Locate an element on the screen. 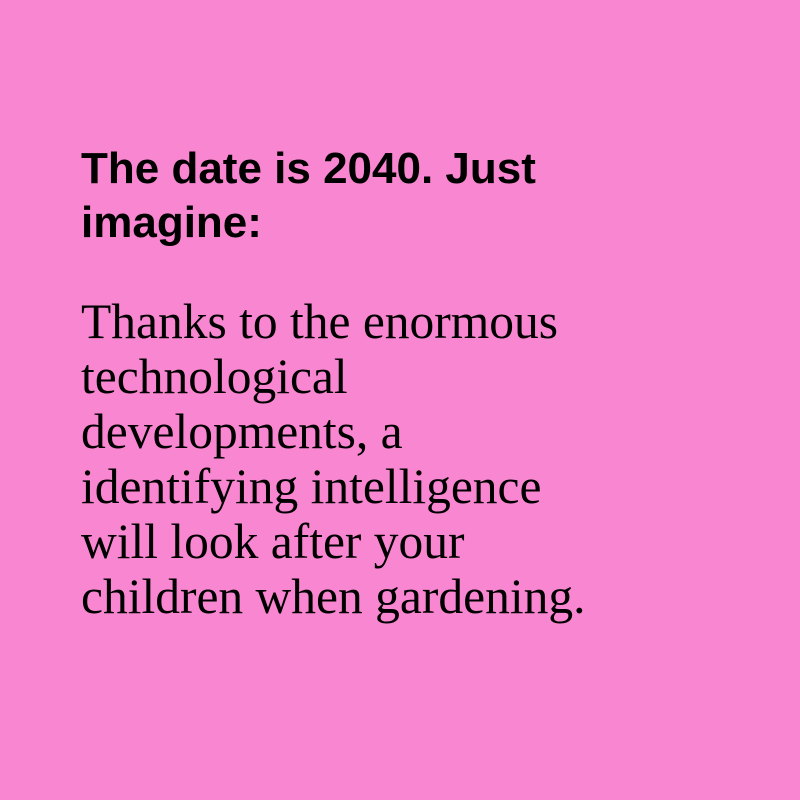 The image size is (800, 800). body-line: identifying intelligence is located at coordinates (311, 486).